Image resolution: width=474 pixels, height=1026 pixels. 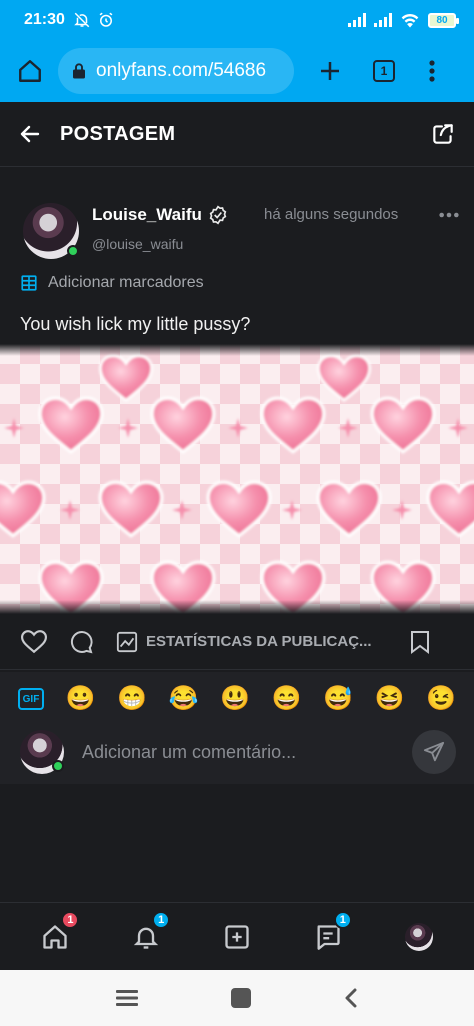 What do you see at coordinates (218, 215) in the screenshot?
I see `verified-badge-icon` at bounding box center [218, 215].